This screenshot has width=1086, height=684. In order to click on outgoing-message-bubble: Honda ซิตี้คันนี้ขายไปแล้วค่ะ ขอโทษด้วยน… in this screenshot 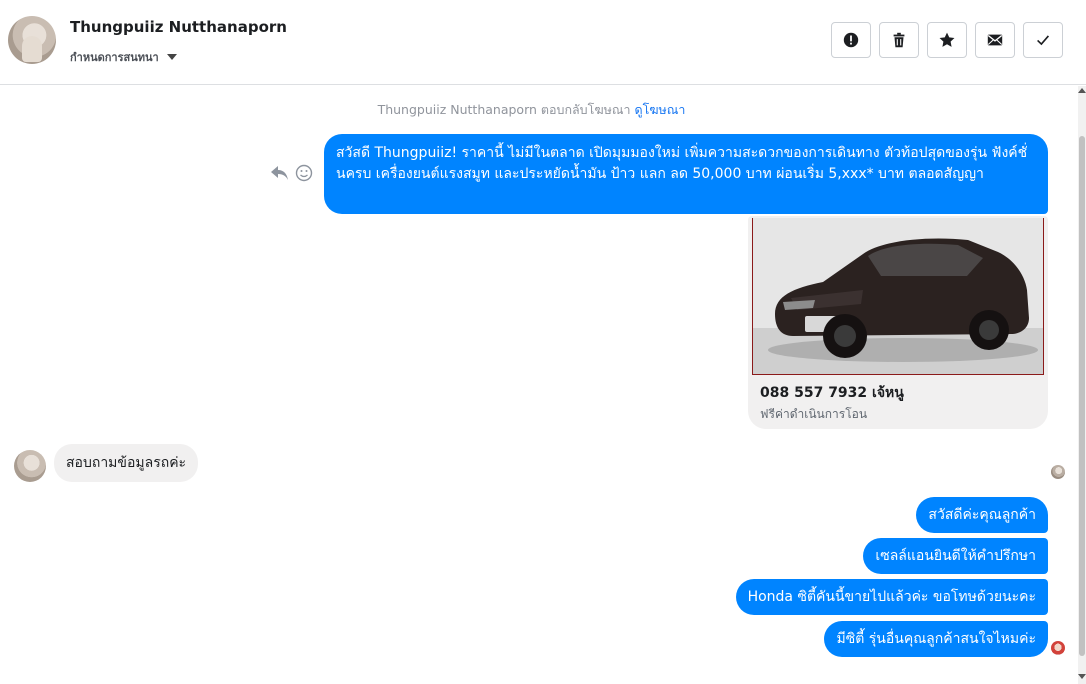, I will do `click(891, 597)`.